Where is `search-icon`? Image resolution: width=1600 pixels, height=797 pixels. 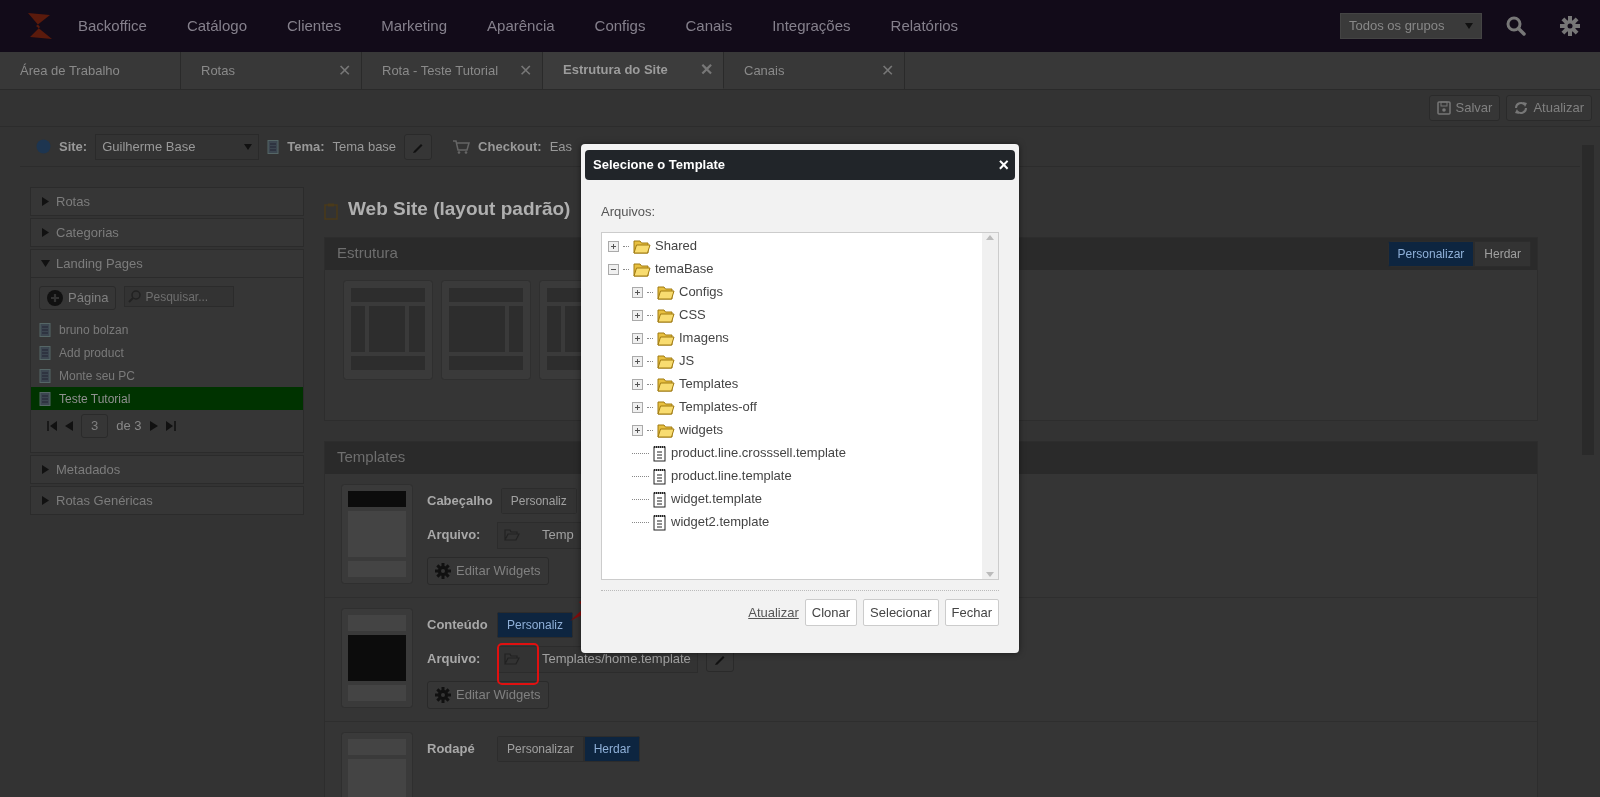 search-icon is located at coordinates (1516, 26).